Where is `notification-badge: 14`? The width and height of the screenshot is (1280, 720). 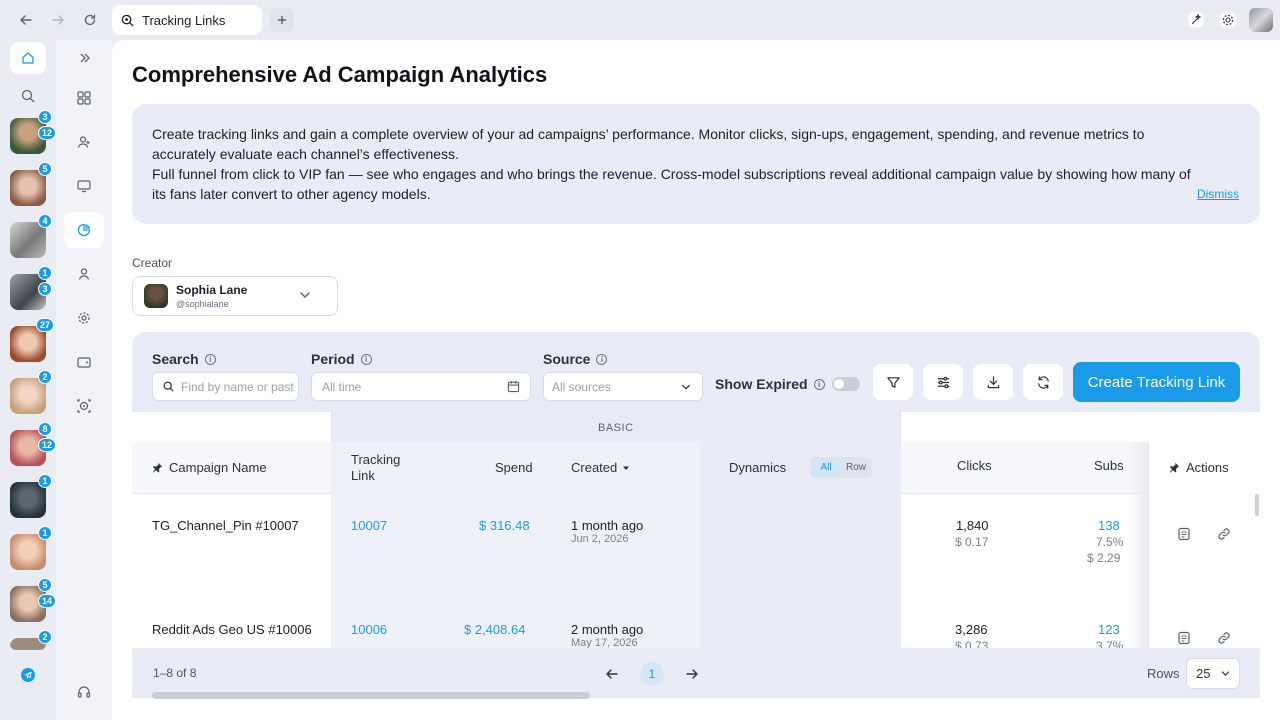 notification-badge: 14 is located at coordinates (47, 601).